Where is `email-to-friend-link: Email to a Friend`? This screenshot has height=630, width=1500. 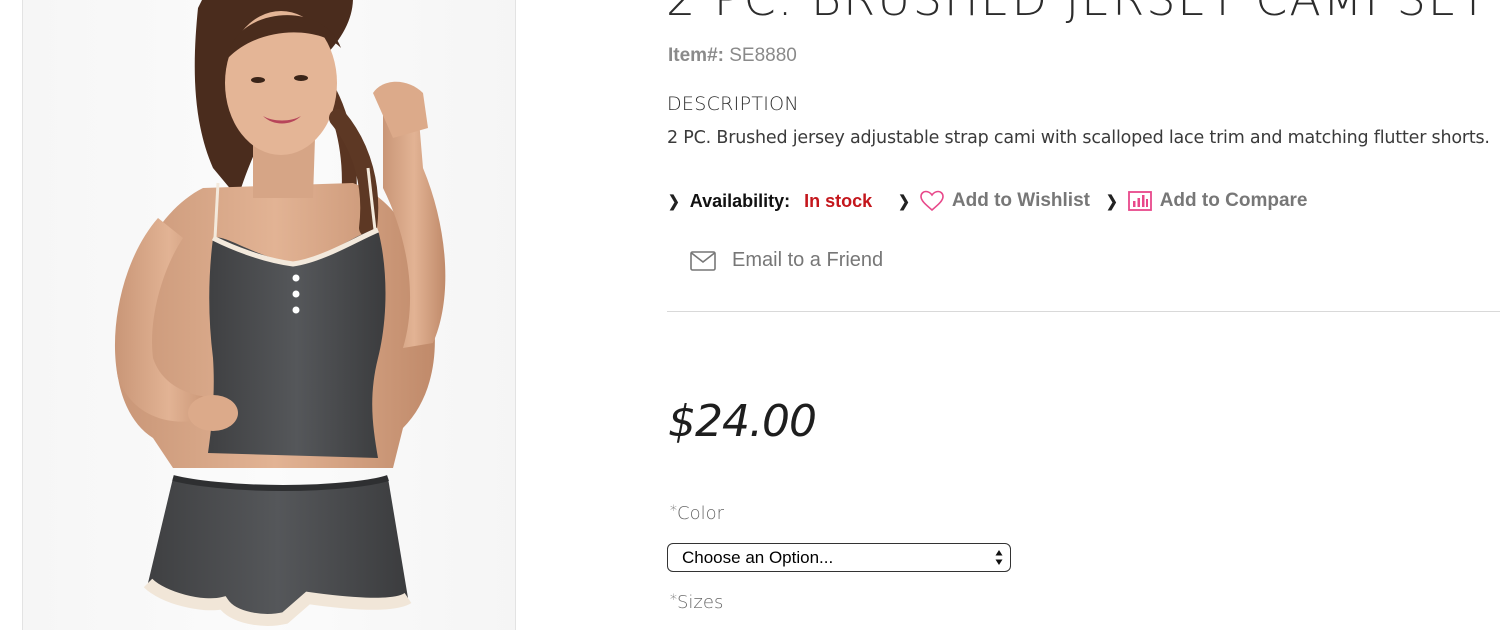 email-to-friend-link: Email to a Friend is located at coordinates (786, 260).